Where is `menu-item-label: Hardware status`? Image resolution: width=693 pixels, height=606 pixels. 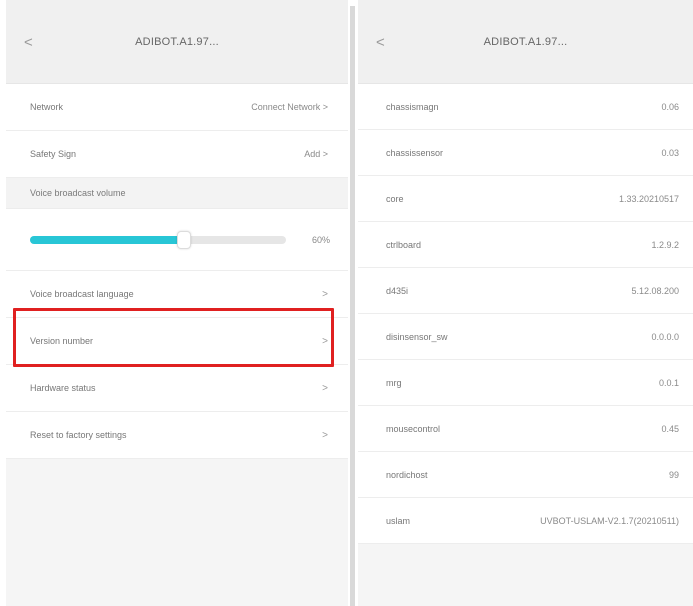
menu-item-label: Hardware status is located at coordinates (63, 388).